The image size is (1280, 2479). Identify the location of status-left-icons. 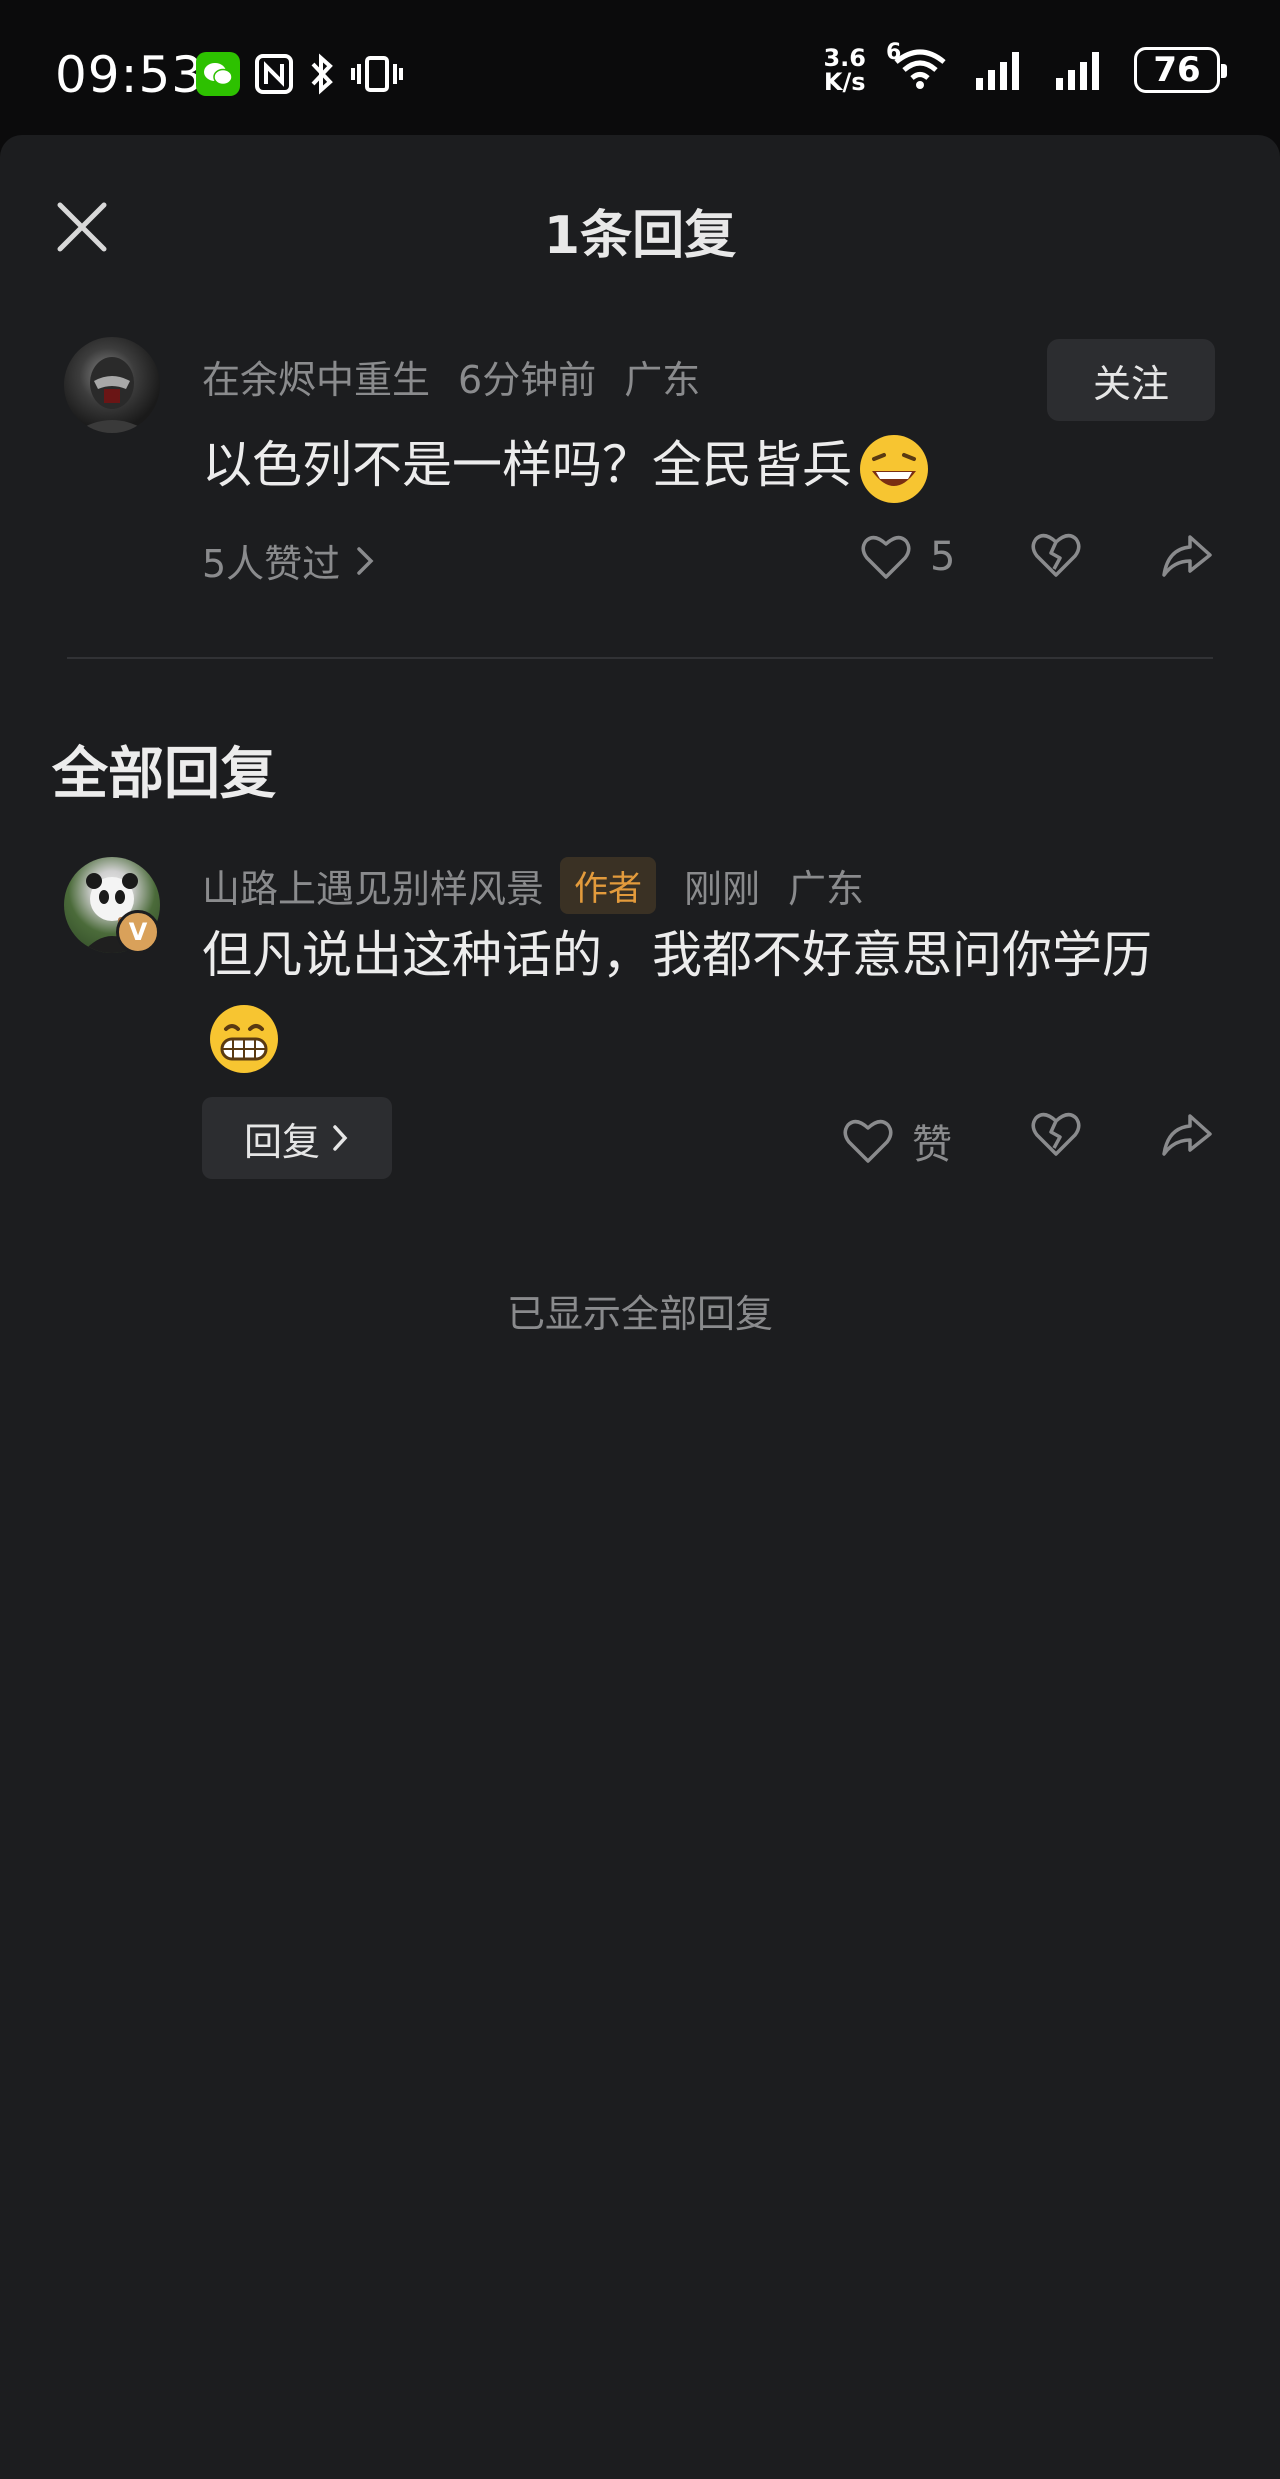
(300, 74).